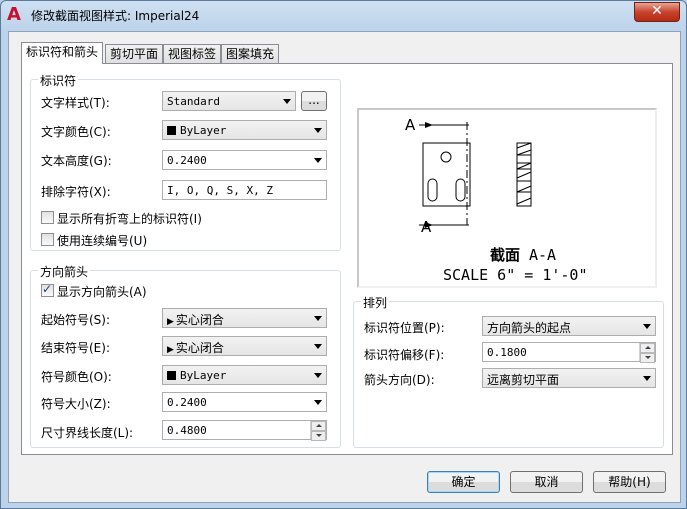 This screenshot has width=687, height=509. I want to click on layout-group-title: 排列, so click(375, 302).